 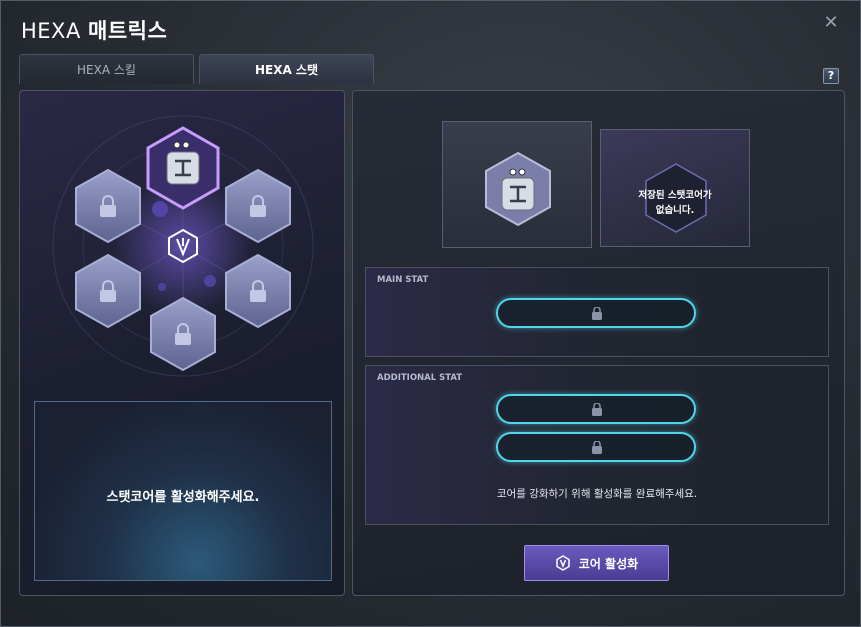 I want to click on main-stat-section: MAIN STAT, so click(x=597, y=312).